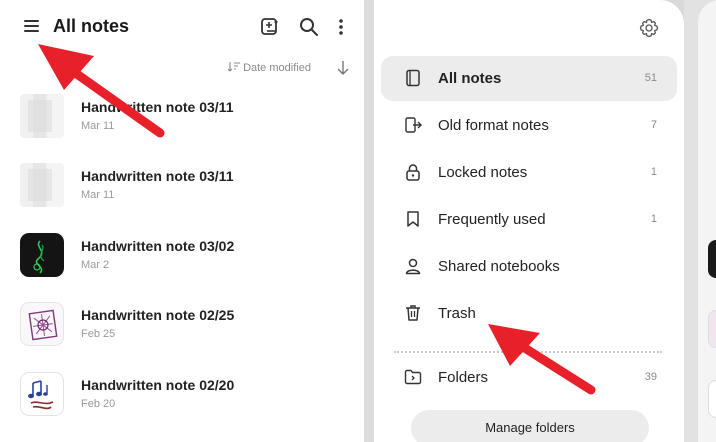  I want to click on drawer-item-old-format-notes: Old format notes 7, so click(529, 125).